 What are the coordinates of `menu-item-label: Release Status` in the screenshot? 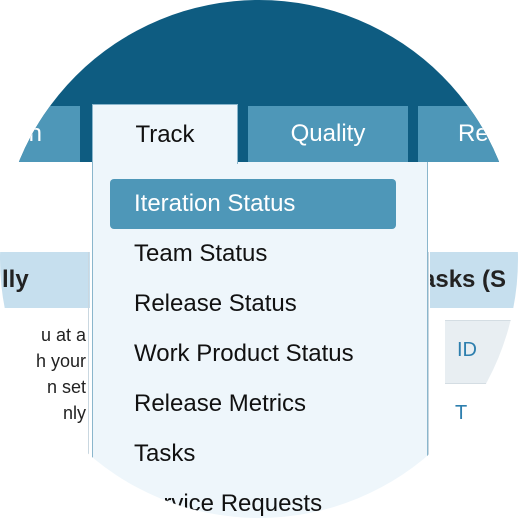 It's located at (215, 303).